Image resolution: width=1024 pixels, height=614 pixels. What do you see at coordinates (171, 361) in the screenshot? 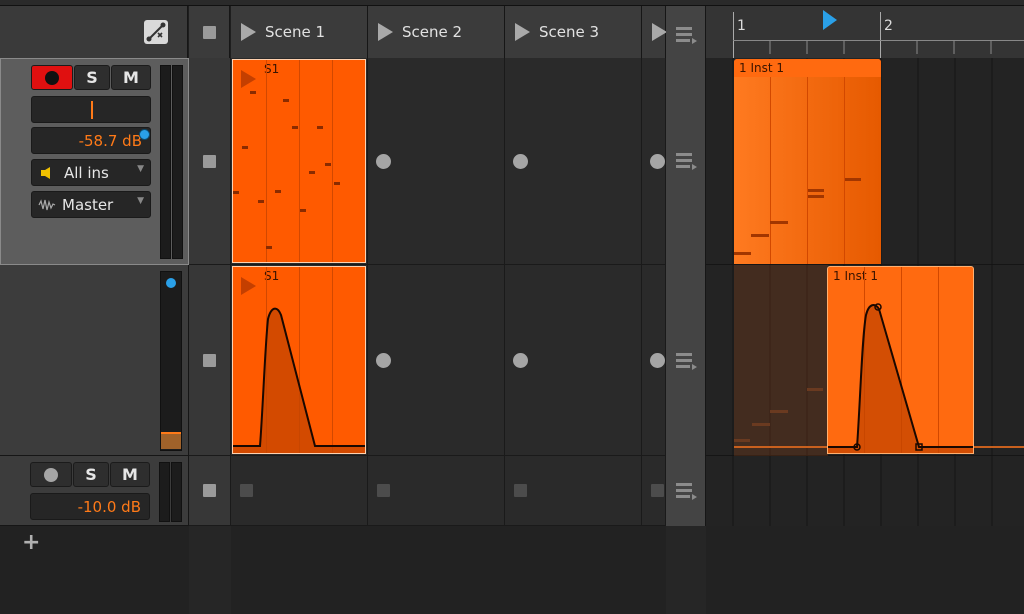
I see `fader-meter` at bounding box center [171, 361].